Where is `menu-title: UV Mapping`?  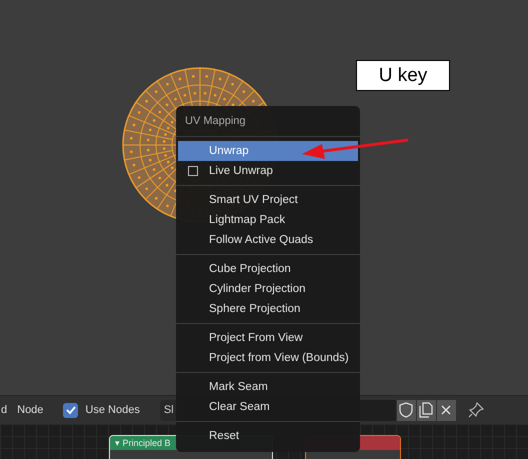 menu-title: UV Mapping is located at coordinates (215, 121).